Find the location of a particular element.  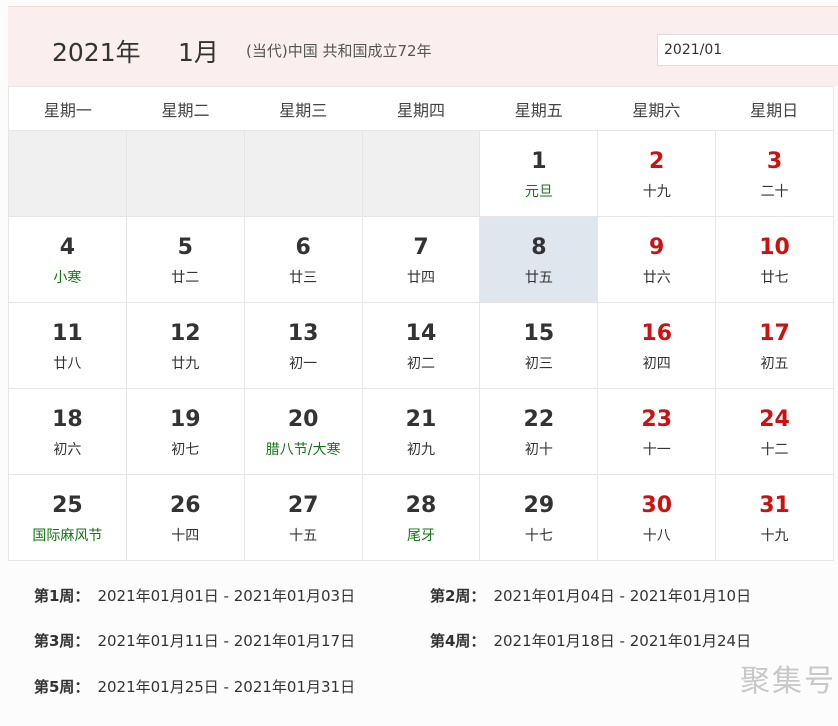

day-number: 18 is located at coordinates (67, 419).